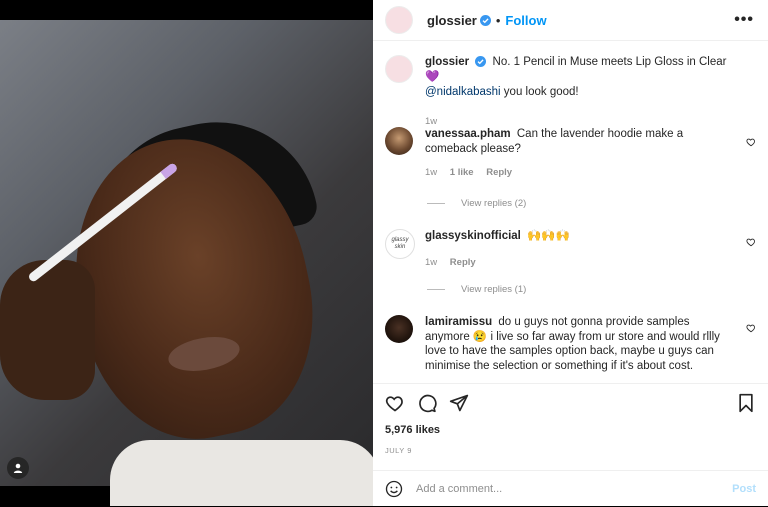  I want to click on caption-time: 1w, so click(431, 121).